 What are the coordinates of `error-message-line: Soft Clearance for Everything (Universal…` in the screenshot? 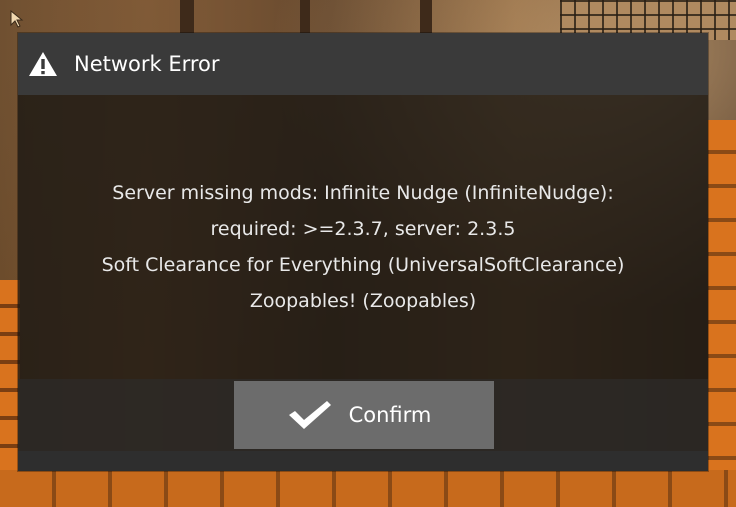 It's located at (363, 265).